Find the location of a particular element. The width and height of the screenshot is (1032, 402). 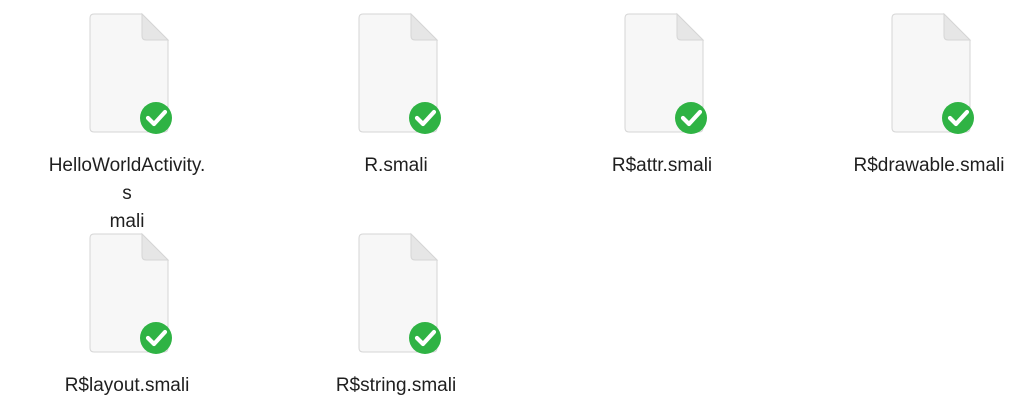

file-name: HelloWorldActivity.s mali is located at coordinates (127, 193).